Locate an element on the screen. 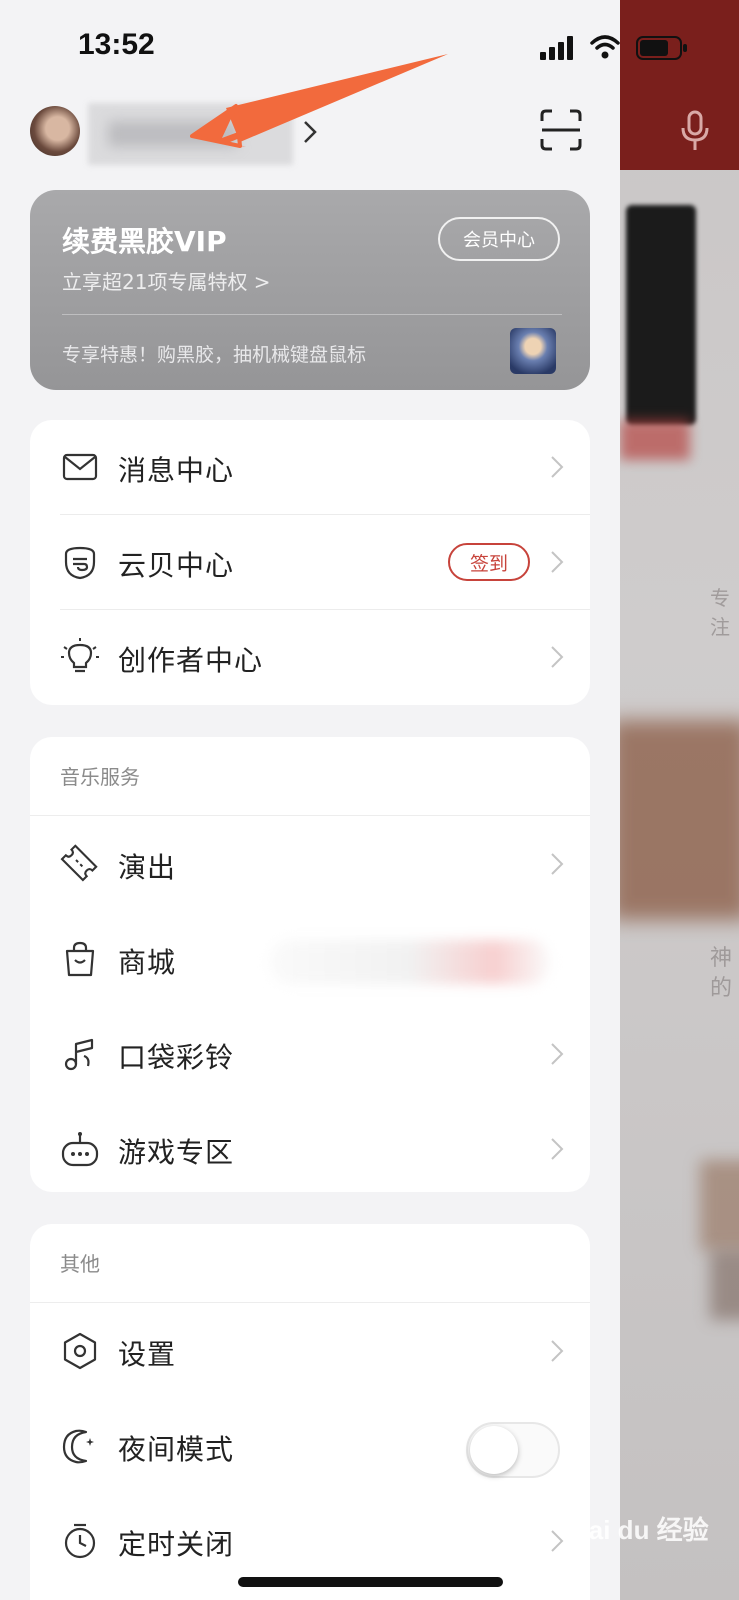 The image size is (739, 1600). menu-item-cloud-coins: 云贝中心 签到 is located at coordinates (310, 562).